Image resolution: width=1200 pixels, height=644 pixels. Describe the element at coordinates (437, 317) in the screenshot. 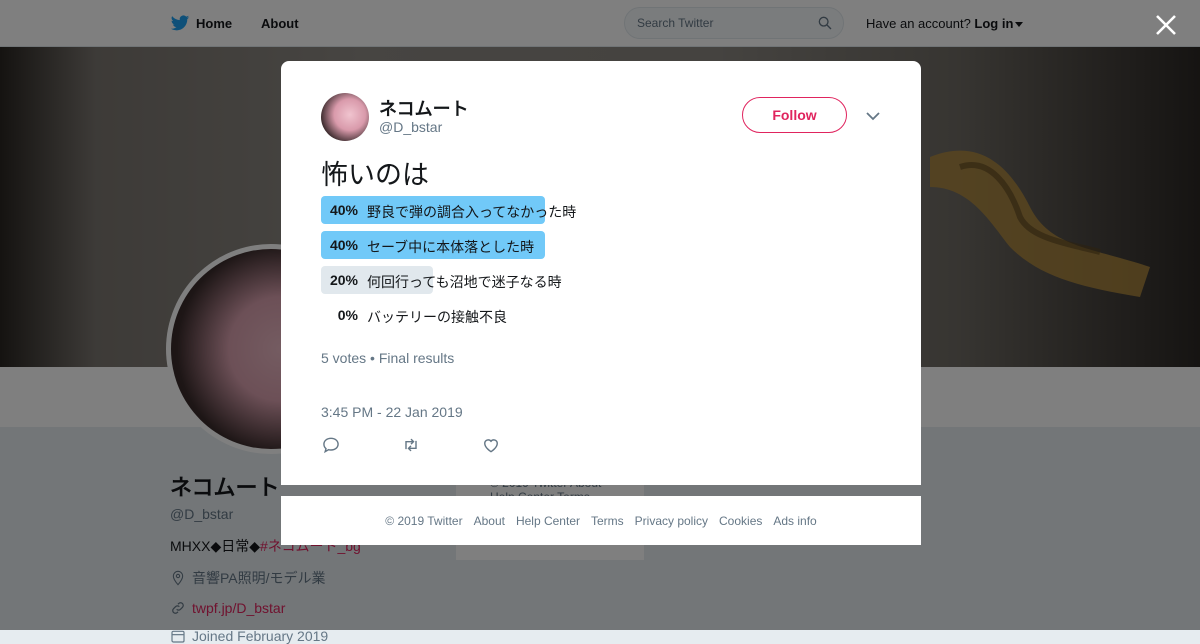

I see `poll-label: バッテリーの接触不良` at that location.